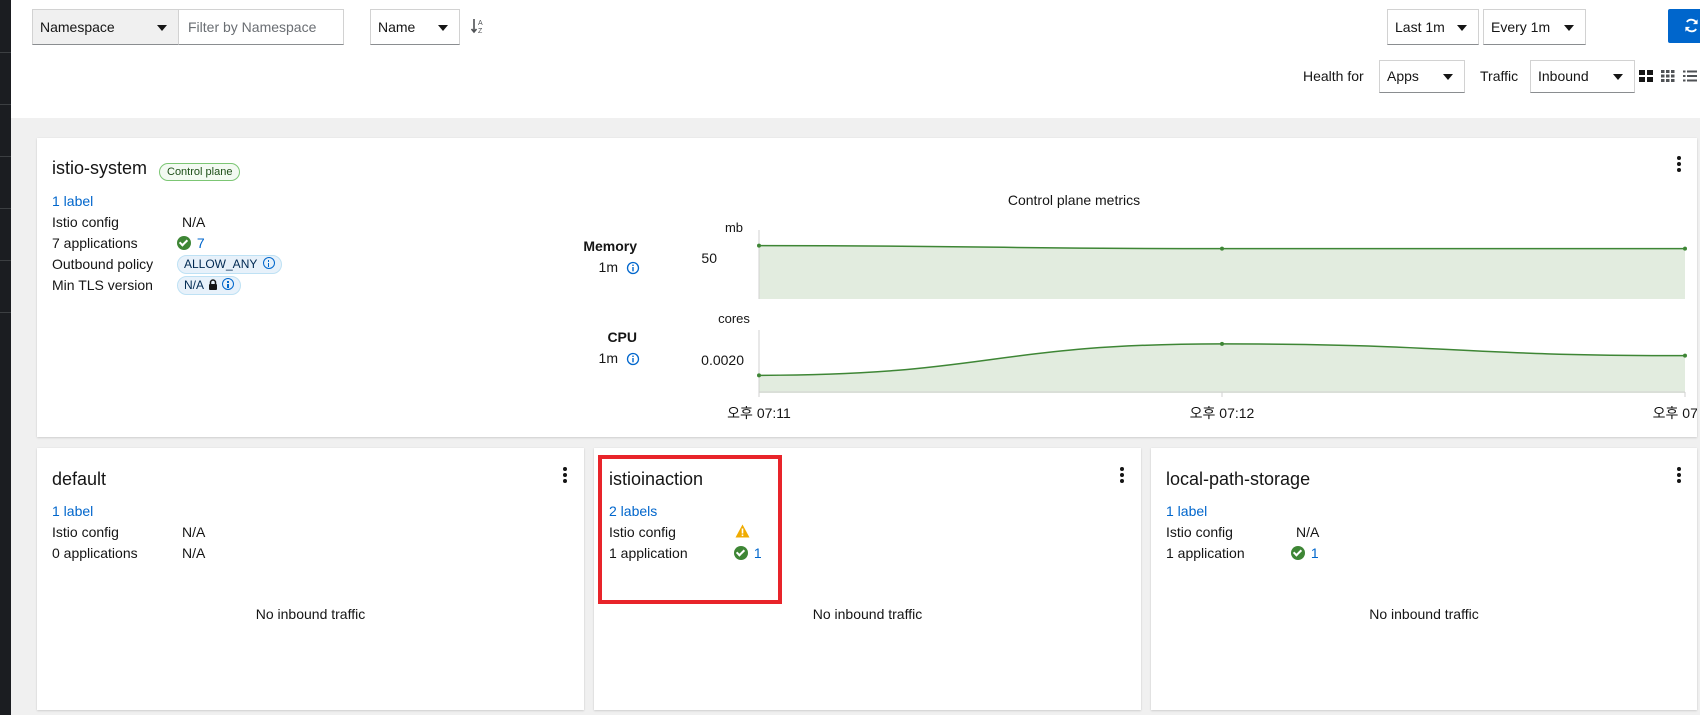  I want to click on applications-count: 1, so click(1315, 553).